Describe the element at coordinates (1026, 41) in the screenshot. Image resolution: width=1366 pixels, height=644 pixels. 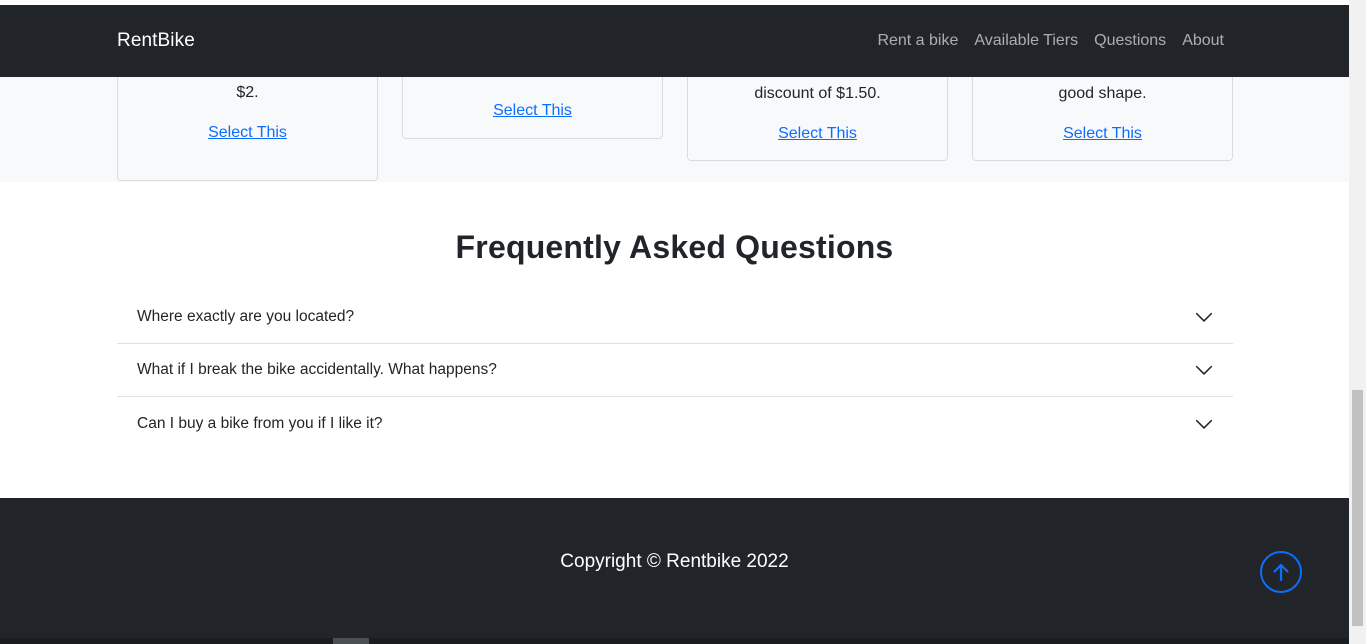
I see `nav-link-available-tiers: Available Tiers` at that location.